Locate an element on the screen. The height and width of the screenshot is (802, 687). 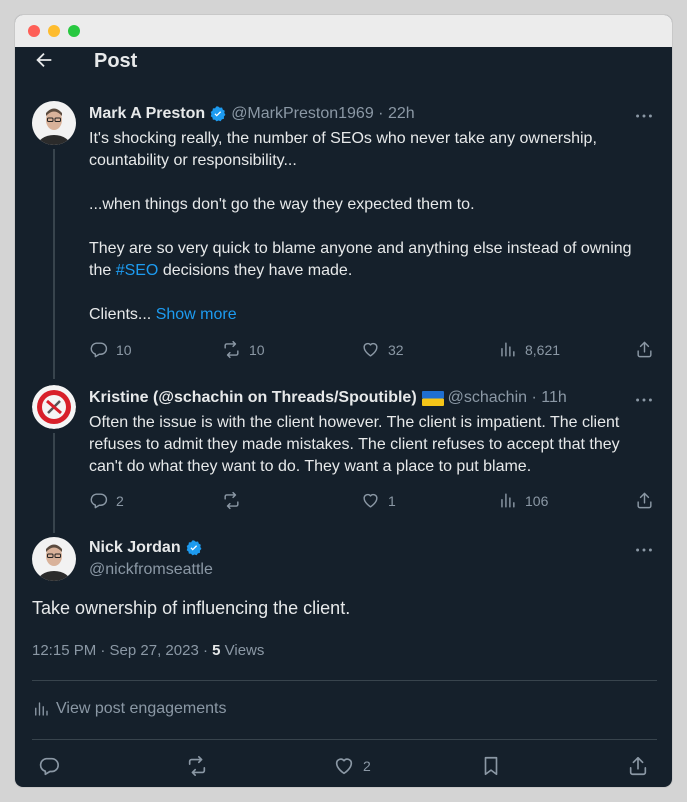
share-button is located at coordinates (638, 766).